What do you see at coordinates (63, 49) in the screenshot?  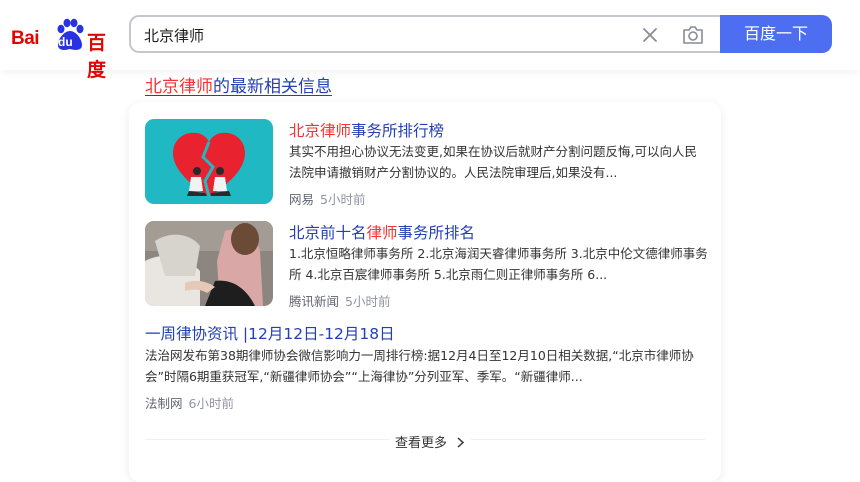 I see `baidu-logo: Bai du 百度` at bounding box center [63, 49].